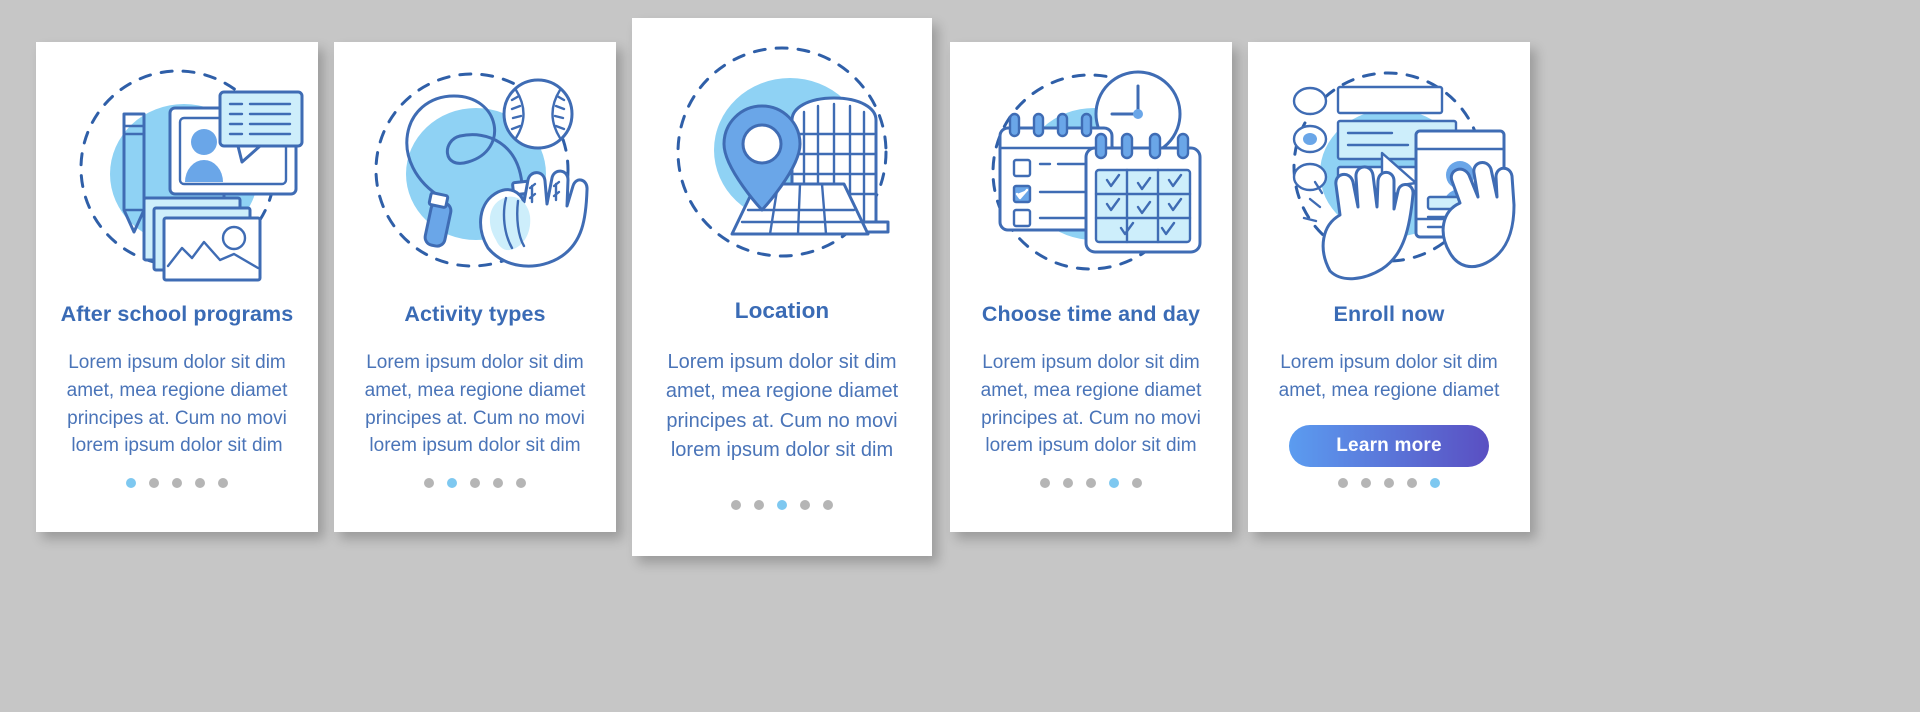  What do you see at coordinates (1389, 172) in the screenshot?
I see `illustration-hands-form-profile` at bounding box center [1389, 172].